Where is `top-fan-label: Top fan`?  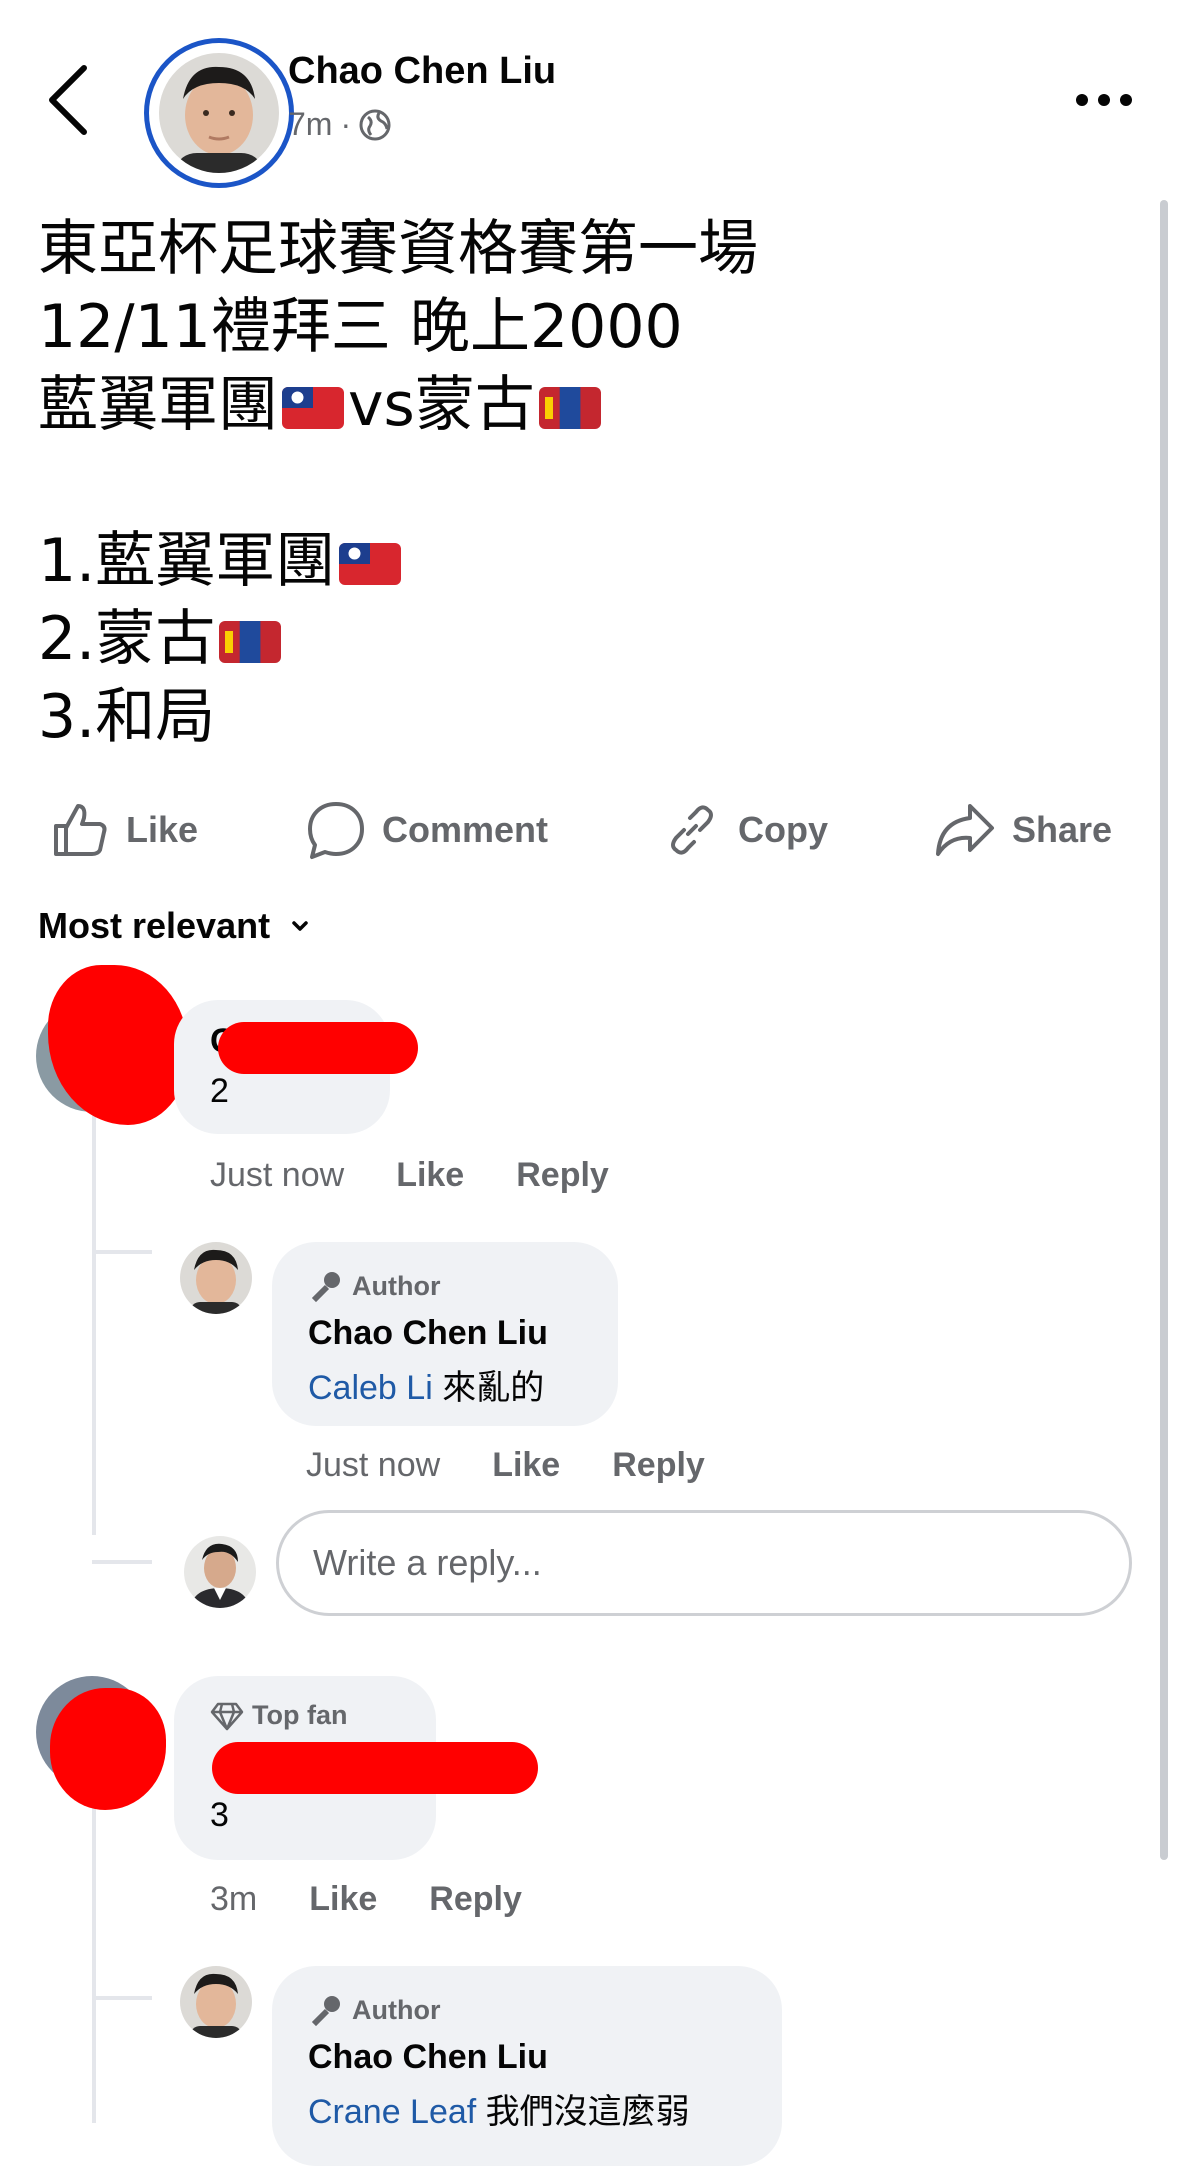
top-fan-label: Top fan is located at coordinates (300, 1715).